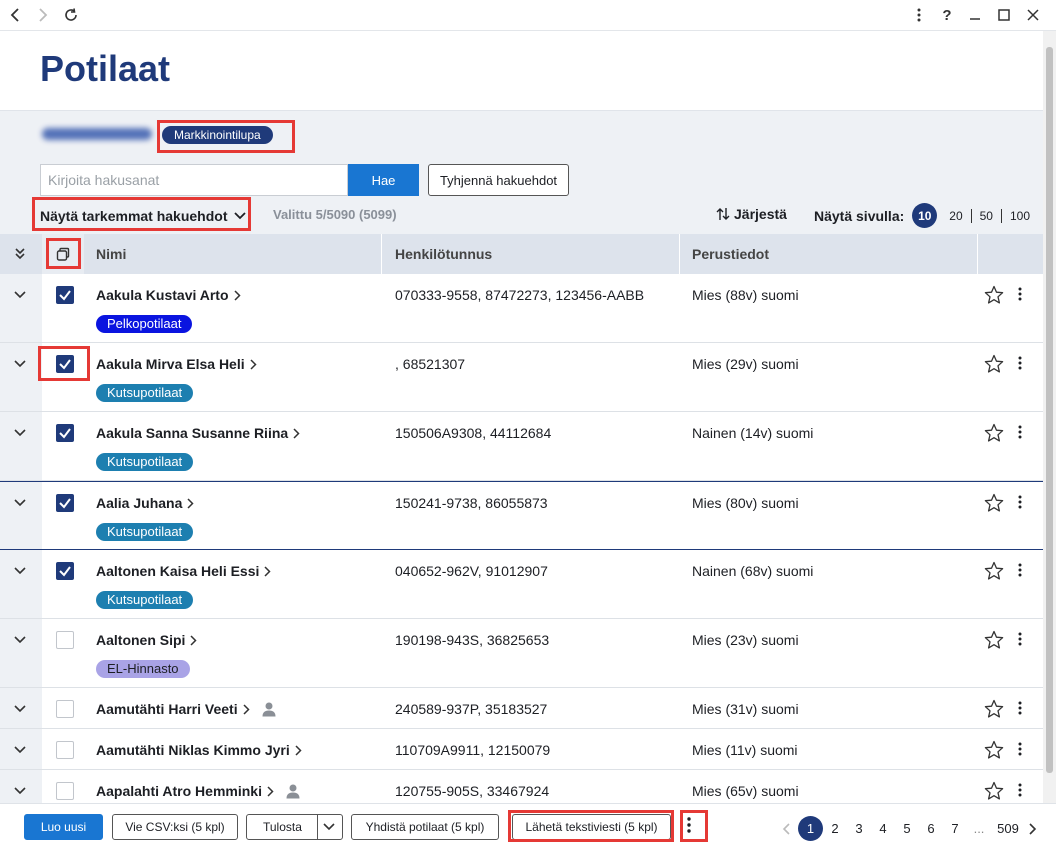 The width and height of the screenshot is (1056, 846). Describe the element at coordinates (472, 640) in the screenshot. I see `patient-ssn: 190198-943S, 36825653` at that location.